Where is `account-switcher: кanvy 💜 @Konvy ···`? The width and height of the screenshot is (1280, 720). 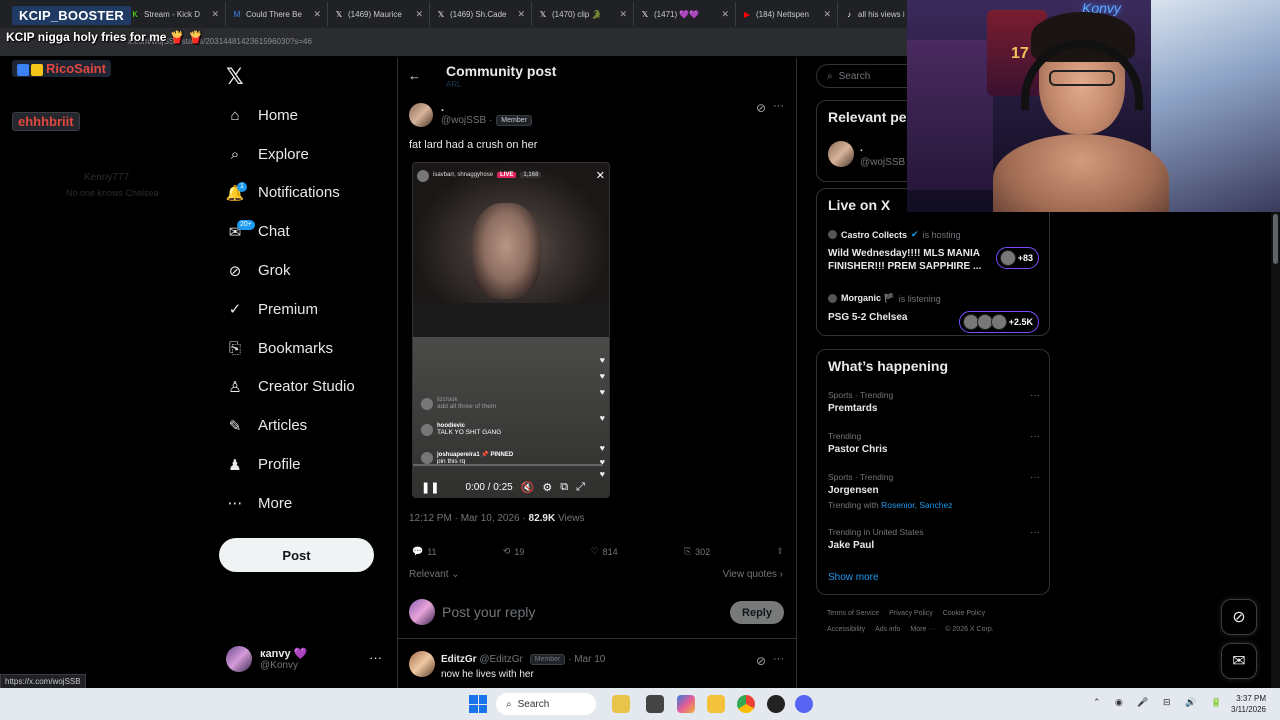
account-switcher: кanvy 💜 @Konvy ··· is located at coordinates (306, 659).